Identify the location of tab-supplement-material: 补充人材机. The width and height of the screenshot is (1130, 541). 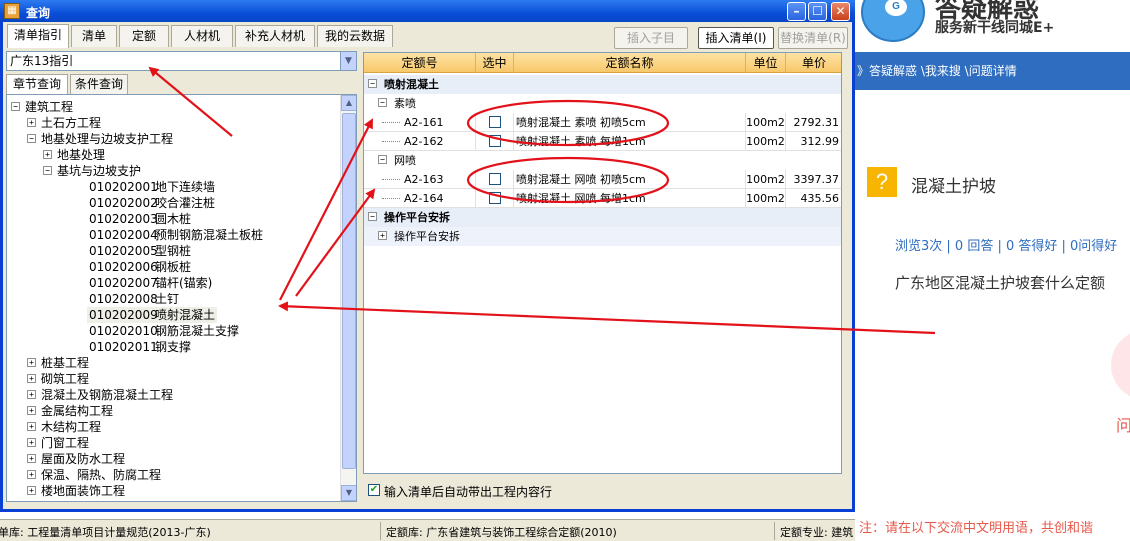
(275, 36).